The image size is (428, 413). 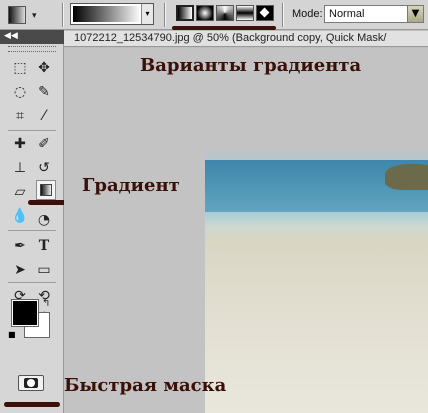 I want to click on mode-select: Normal ▼, so click(x=374, y=14).